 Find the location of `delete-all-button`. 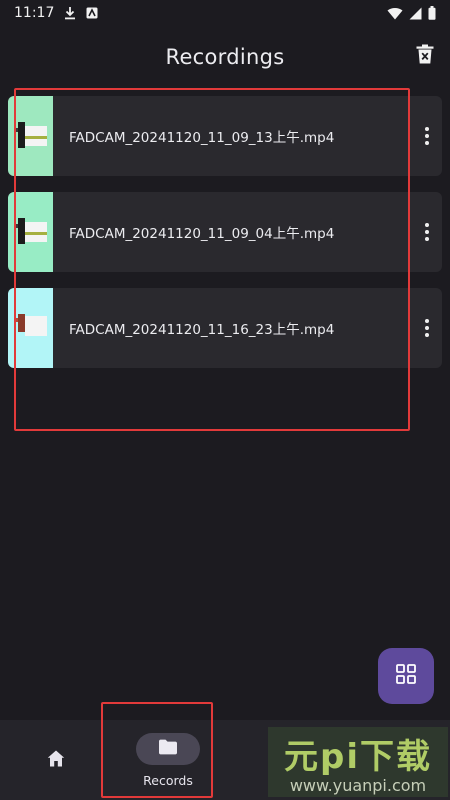

delete-all-button is located at coordinates (425, 56).